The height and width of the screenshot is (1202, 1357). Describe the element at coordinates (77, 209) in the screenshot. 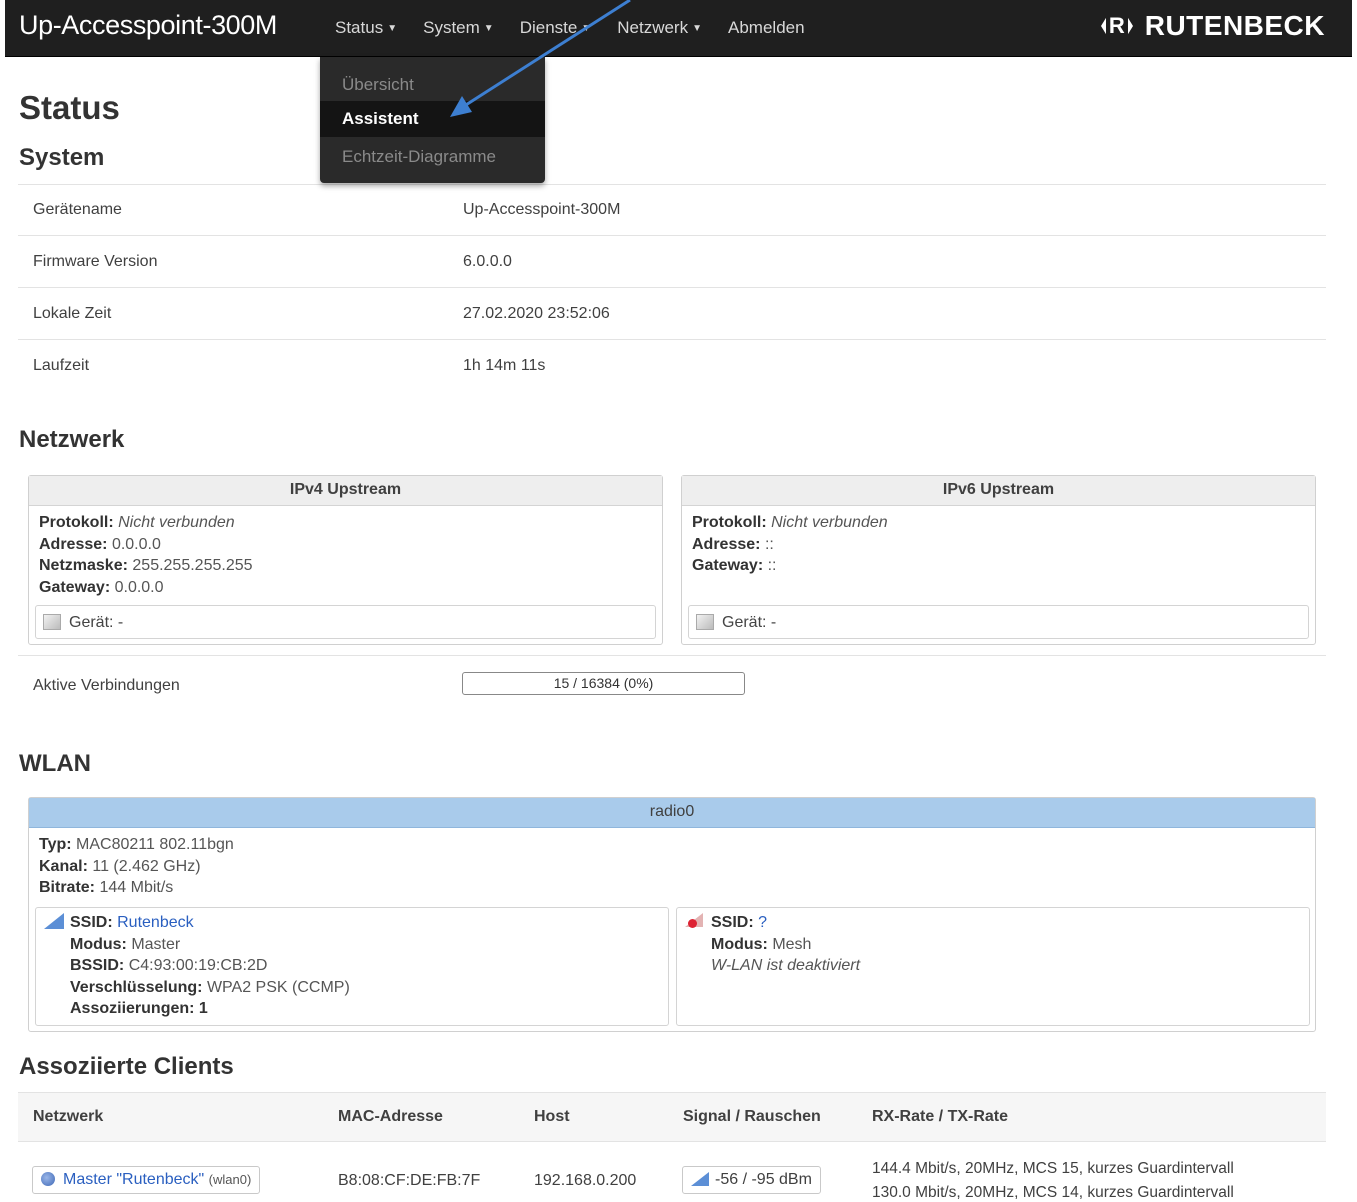

I see `label-geraetename: Gerätename` at that location.